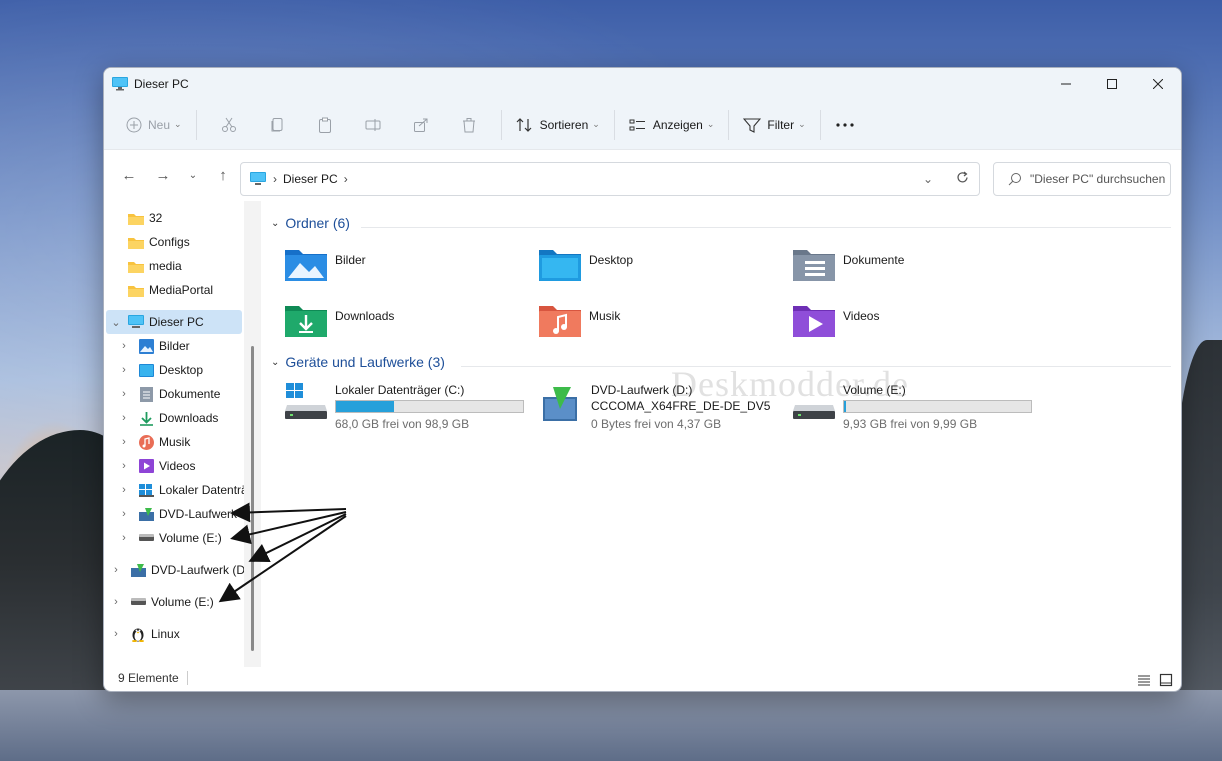  Describe the element at coordinates (579, 320) in the screenshot. I see `folder-tile-musik: Musik` at that location.